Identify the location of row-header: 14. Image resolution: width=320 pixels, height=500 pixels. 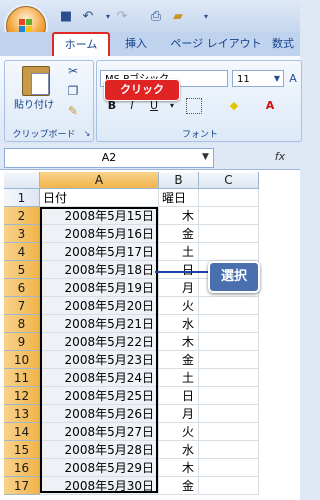
(22, 432).